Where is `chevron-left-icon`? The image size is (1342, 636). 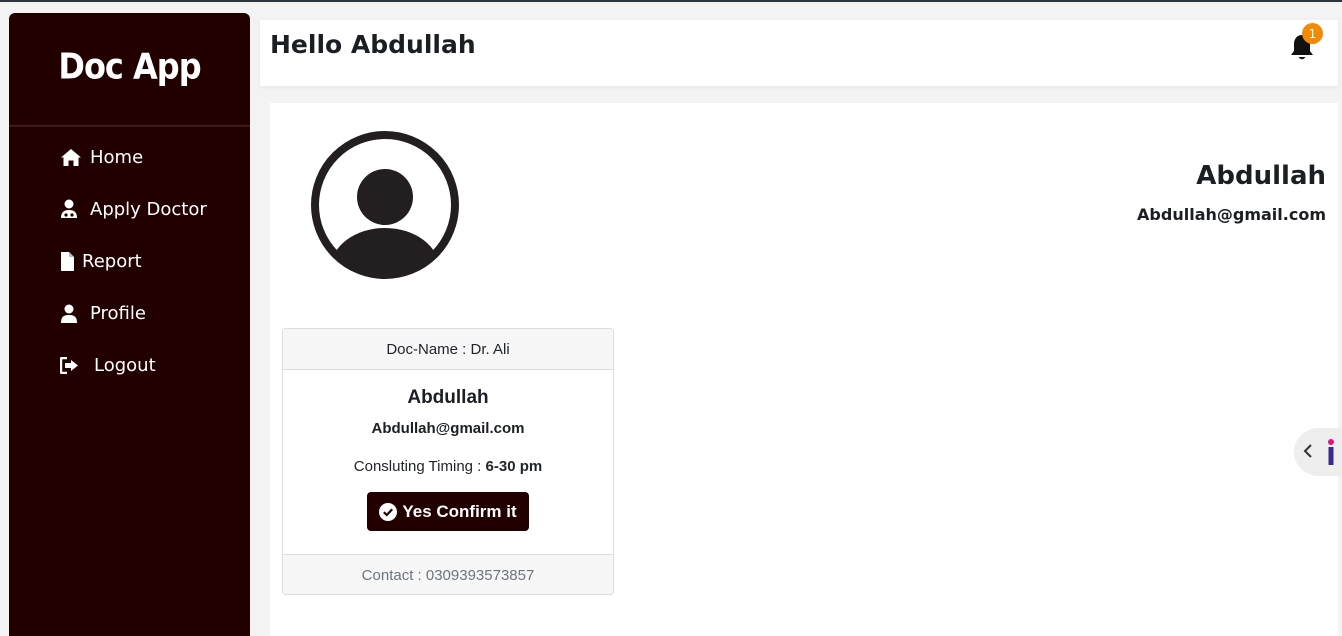
chevron-left-icon is located at coordinates (1308, 453).